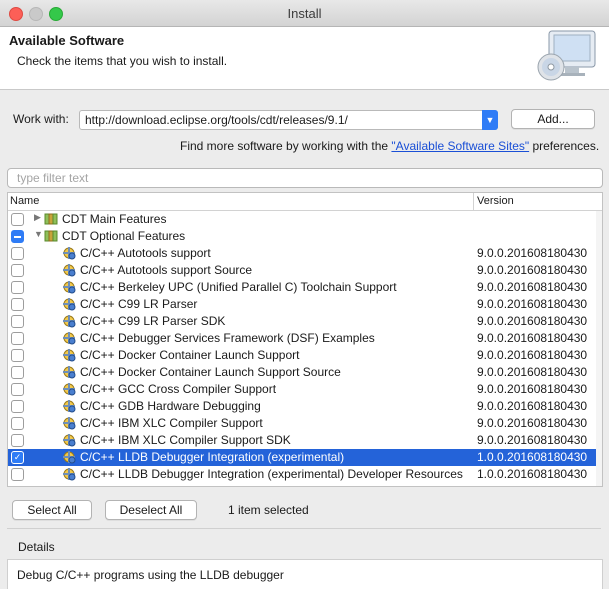  What do you see at coordinates (305, 219) in the screenshot?
I see `table-row: ▶ CDT Main Features` at bounding box center [305, 219].